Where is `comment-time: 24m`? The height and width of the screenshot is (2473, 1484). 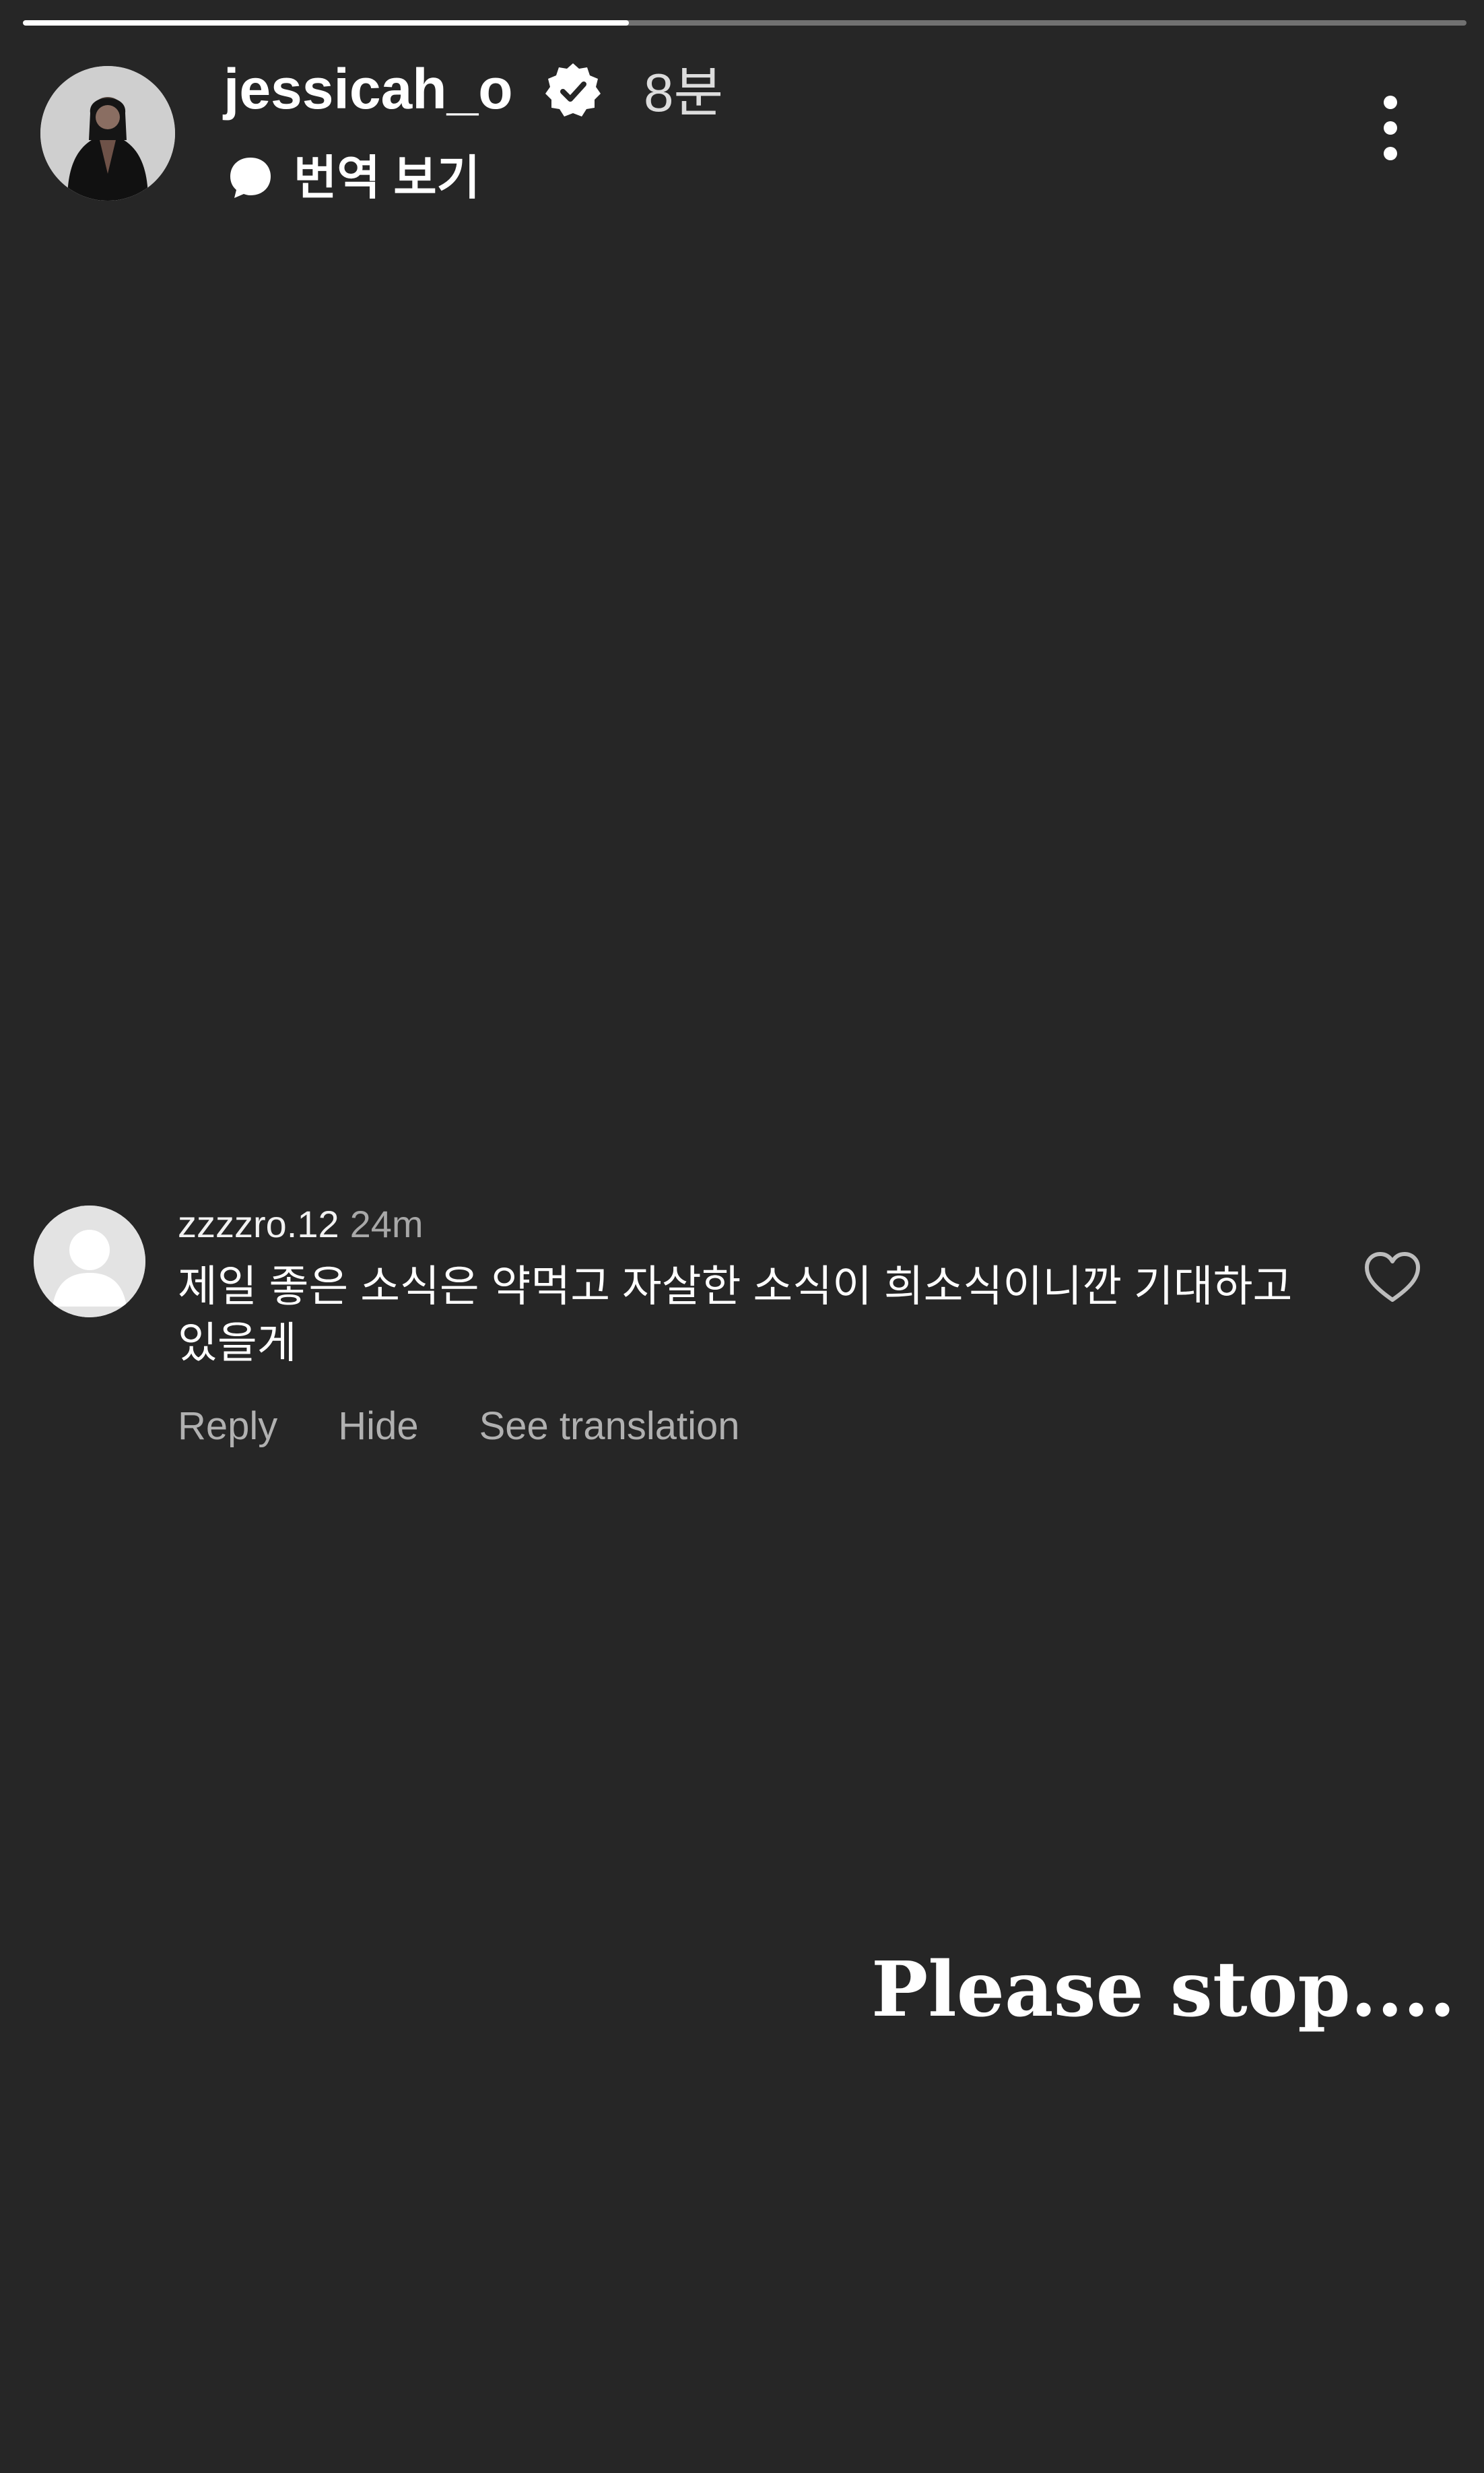
comment-time: 24m is located at coordinates (386, 1224).